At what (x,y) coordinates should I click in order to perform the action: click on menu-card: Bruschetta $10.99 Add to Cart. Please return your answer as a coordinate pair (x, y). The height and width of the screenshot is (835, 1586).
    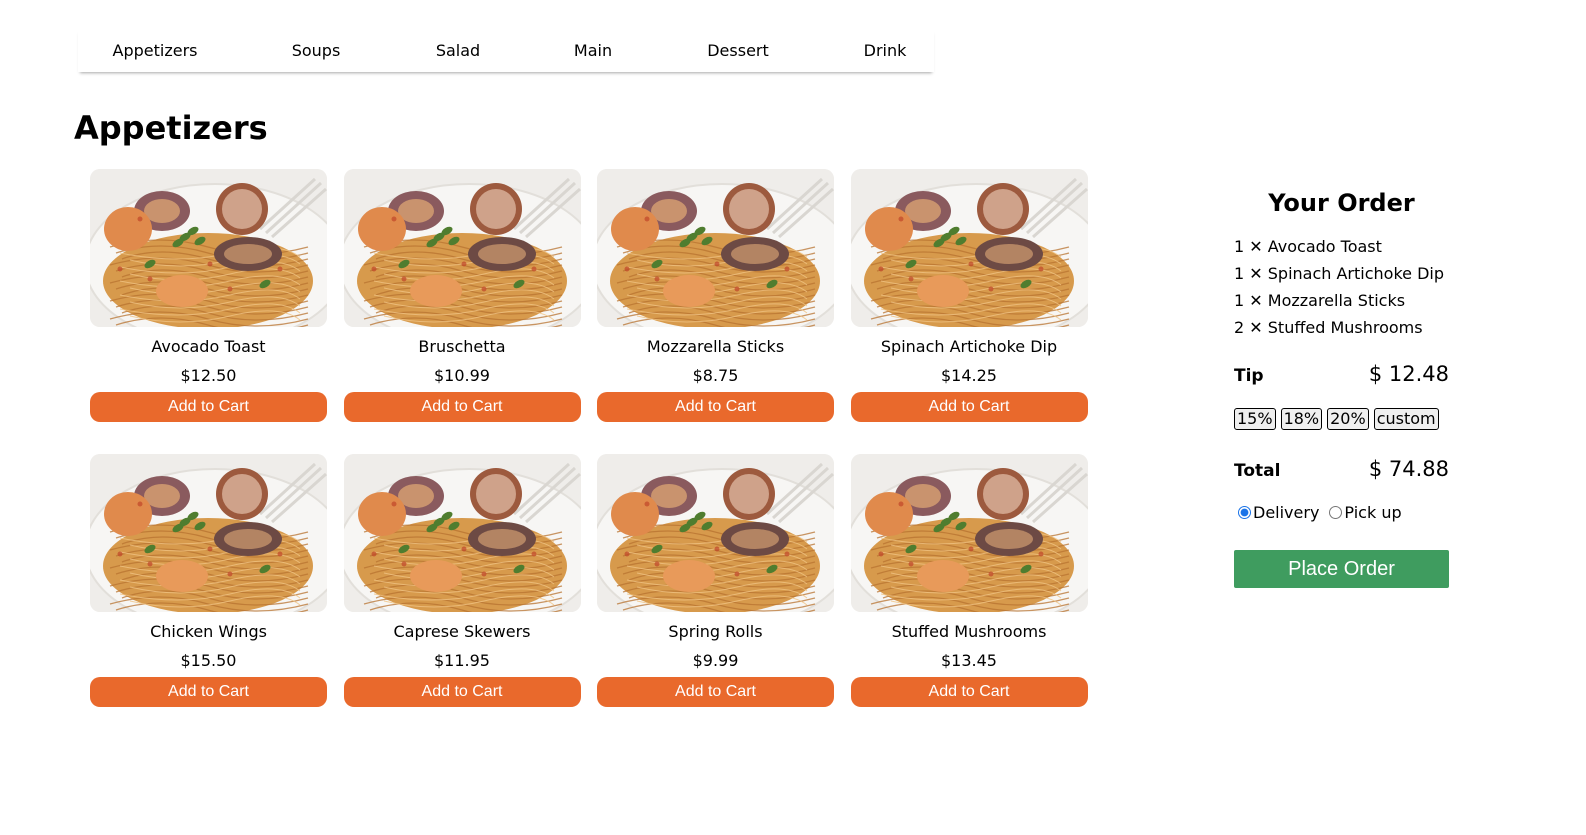
    Looking at the image, I should click on (462, 295).